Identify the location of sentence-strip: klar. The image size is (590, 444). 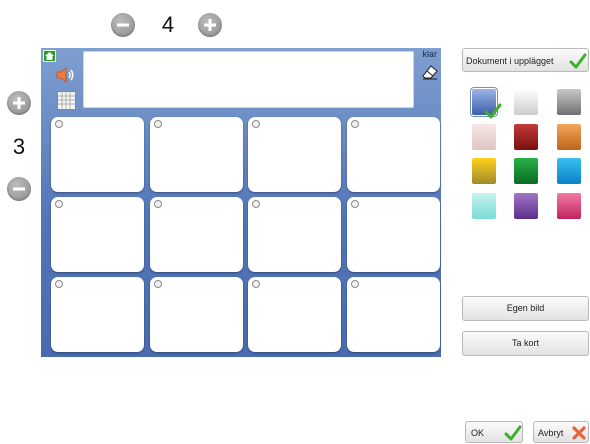
(241, 81).